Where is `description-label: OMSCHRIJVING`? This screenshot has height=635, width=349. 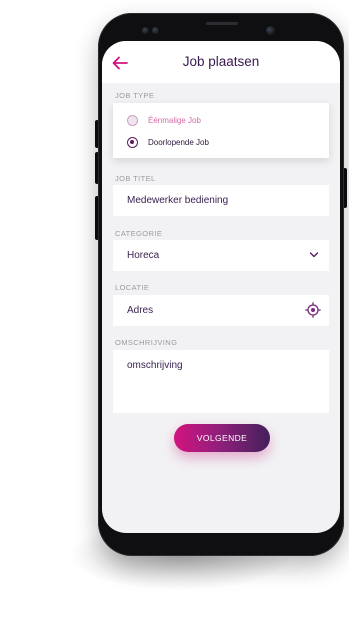 description-label: OMSCHRIJVING is located at coordinates (146, 342).